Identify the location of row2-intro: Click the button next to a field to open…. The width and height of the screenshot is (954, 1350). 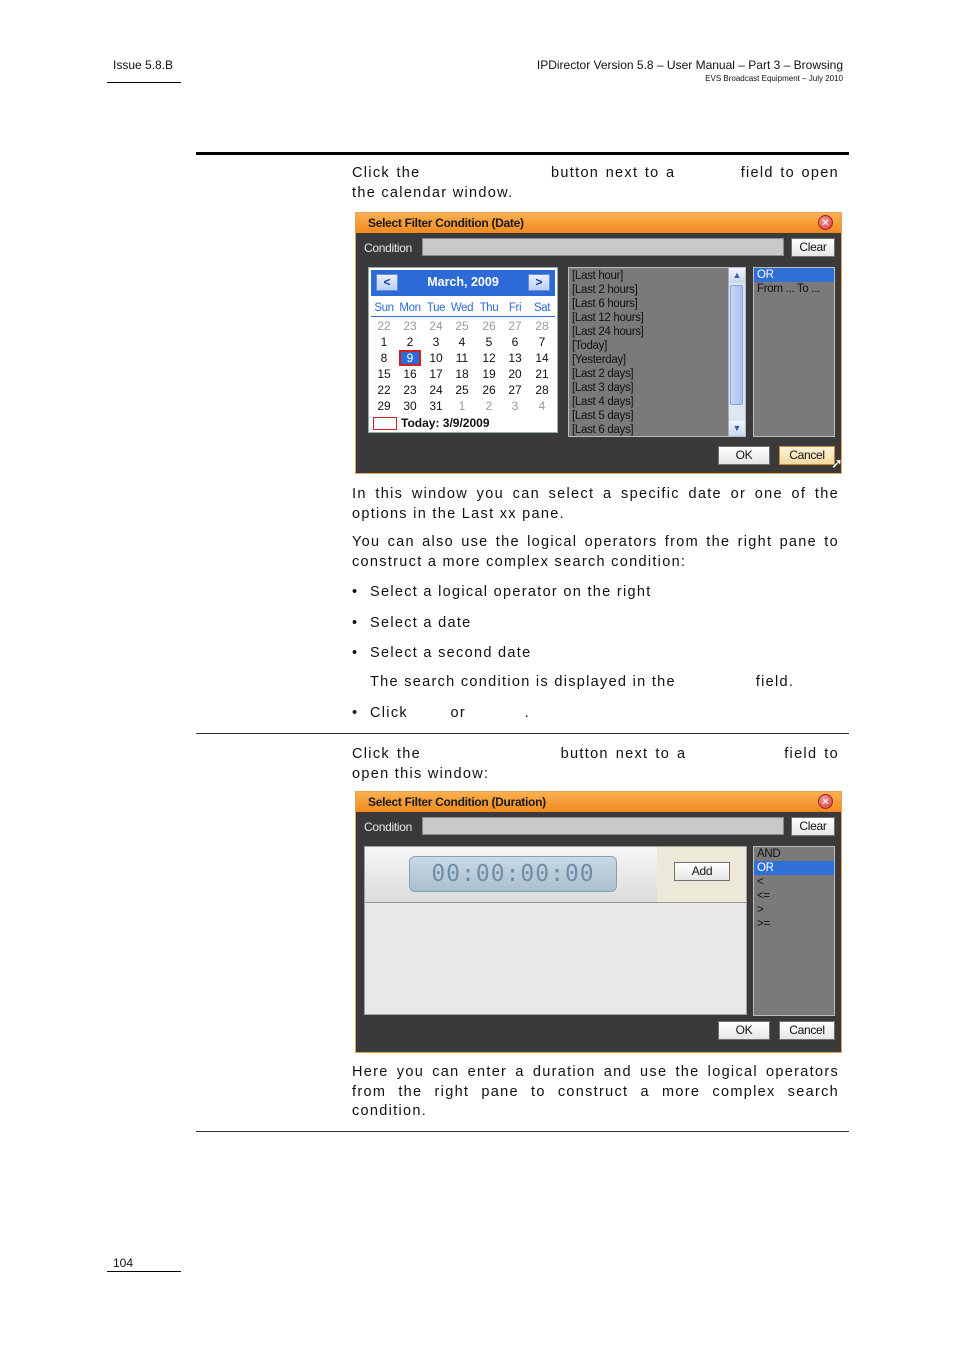
(595, 764).